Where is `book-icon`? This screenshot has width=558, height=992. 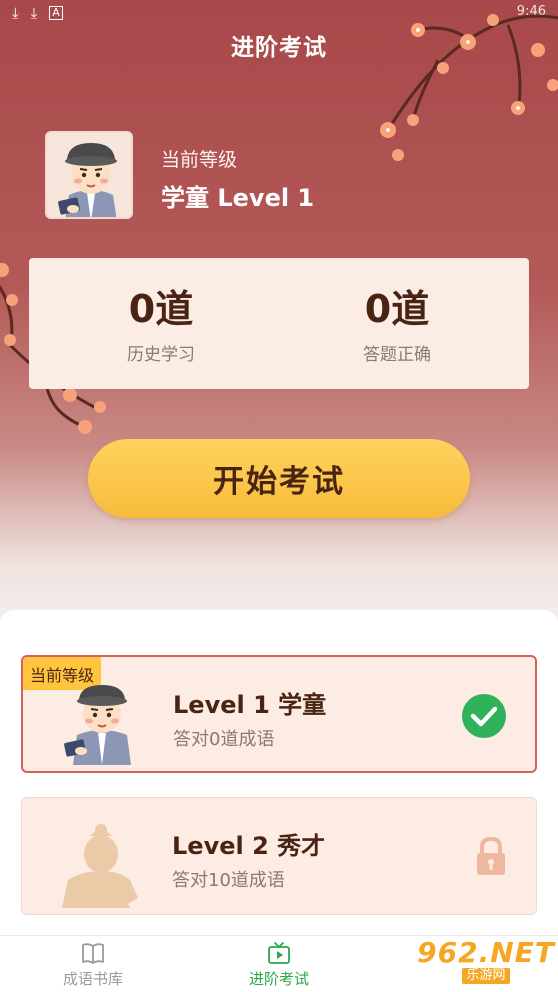 book-icon is located at coordinates (93, 953).